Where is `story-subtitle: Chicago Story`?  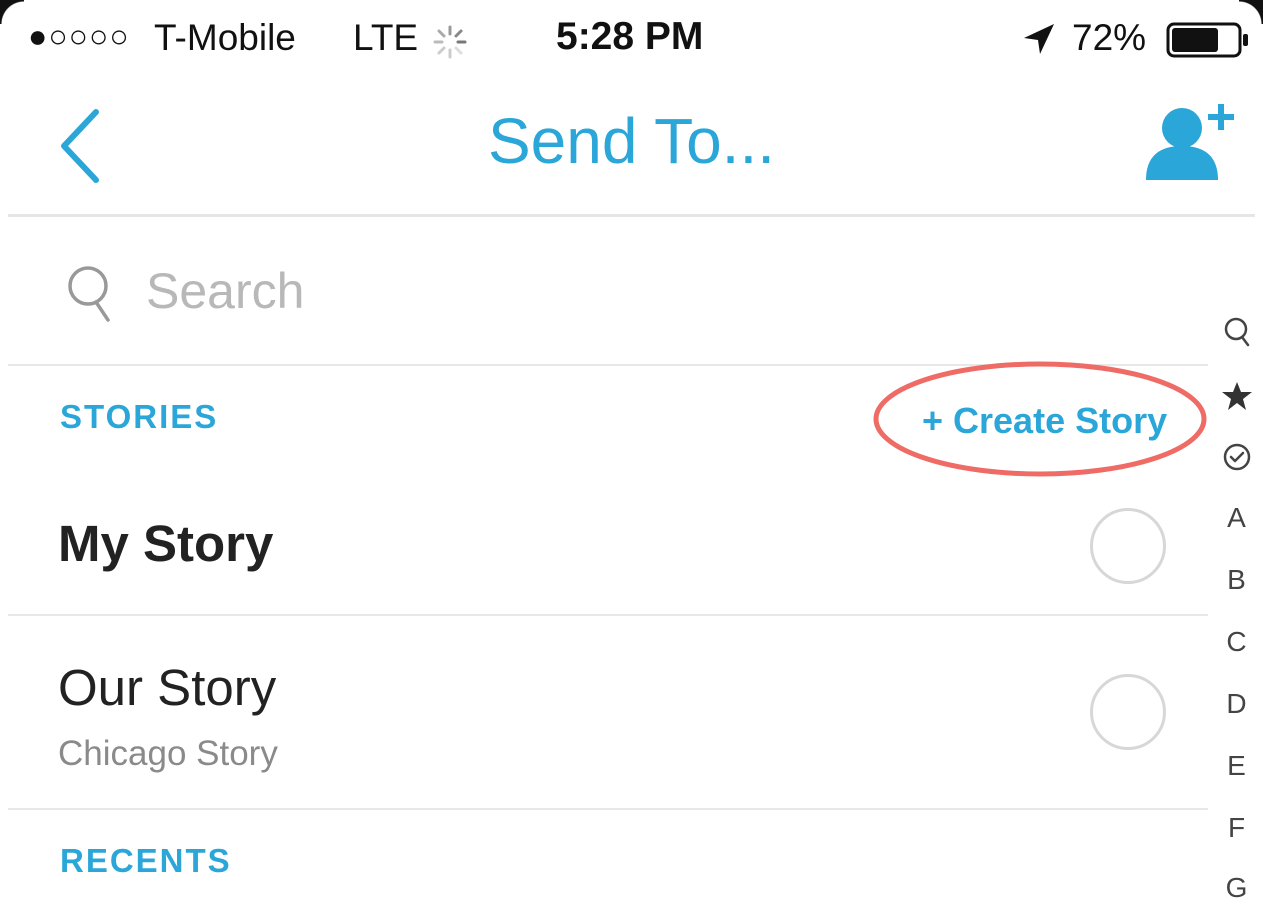
story-subtitle: Chicago Story is located at coordinates (168, 753).